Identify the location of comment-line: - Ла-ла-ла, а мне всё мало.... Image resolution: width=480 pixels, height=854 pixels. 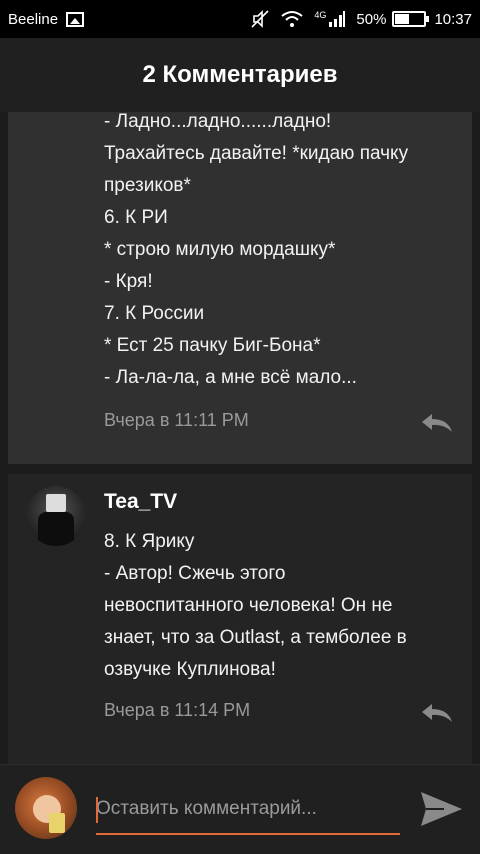
(230, 377).